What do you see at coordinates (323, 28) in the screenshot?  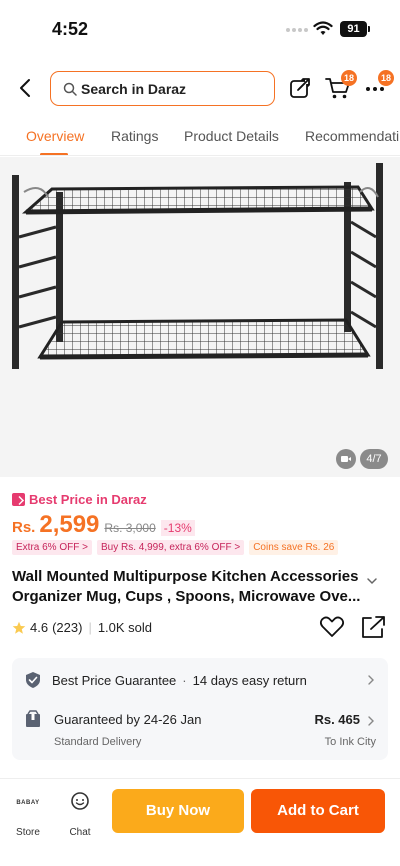 I see `wifi-icon` at bounding box center [323, 28].